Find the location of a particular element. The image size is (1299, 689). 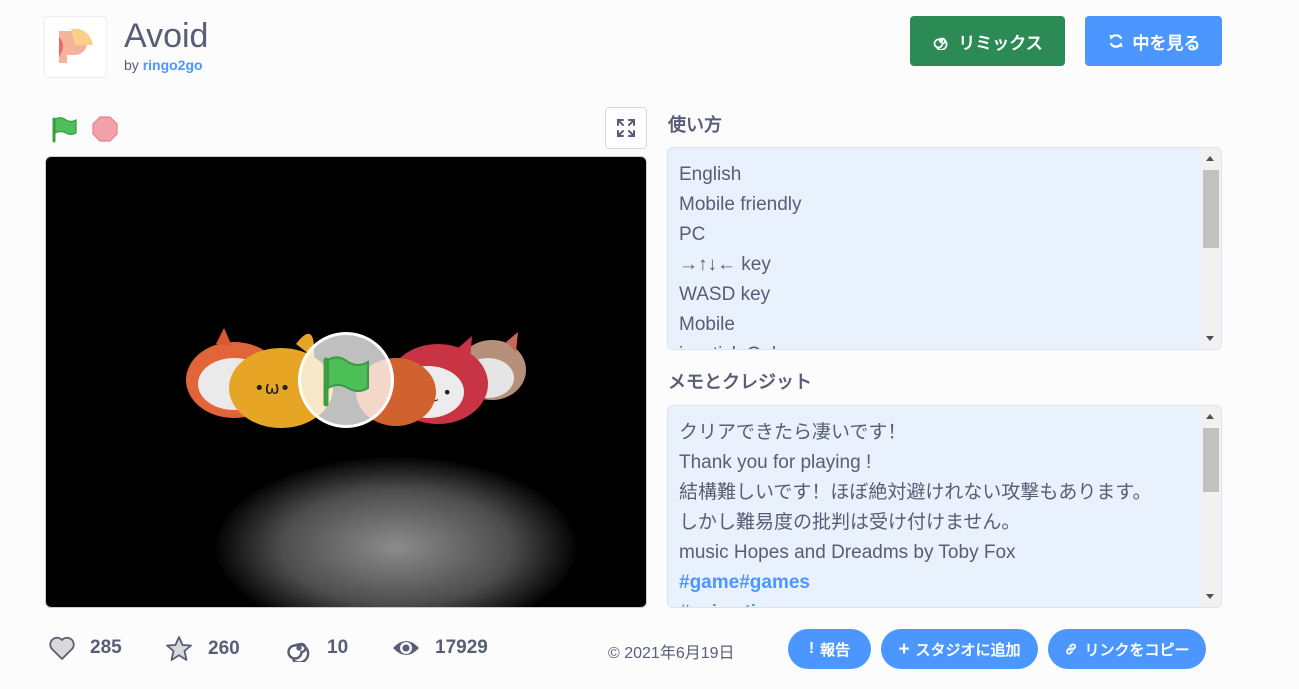

see-inside-icon is located at coordinates (1115, 41).